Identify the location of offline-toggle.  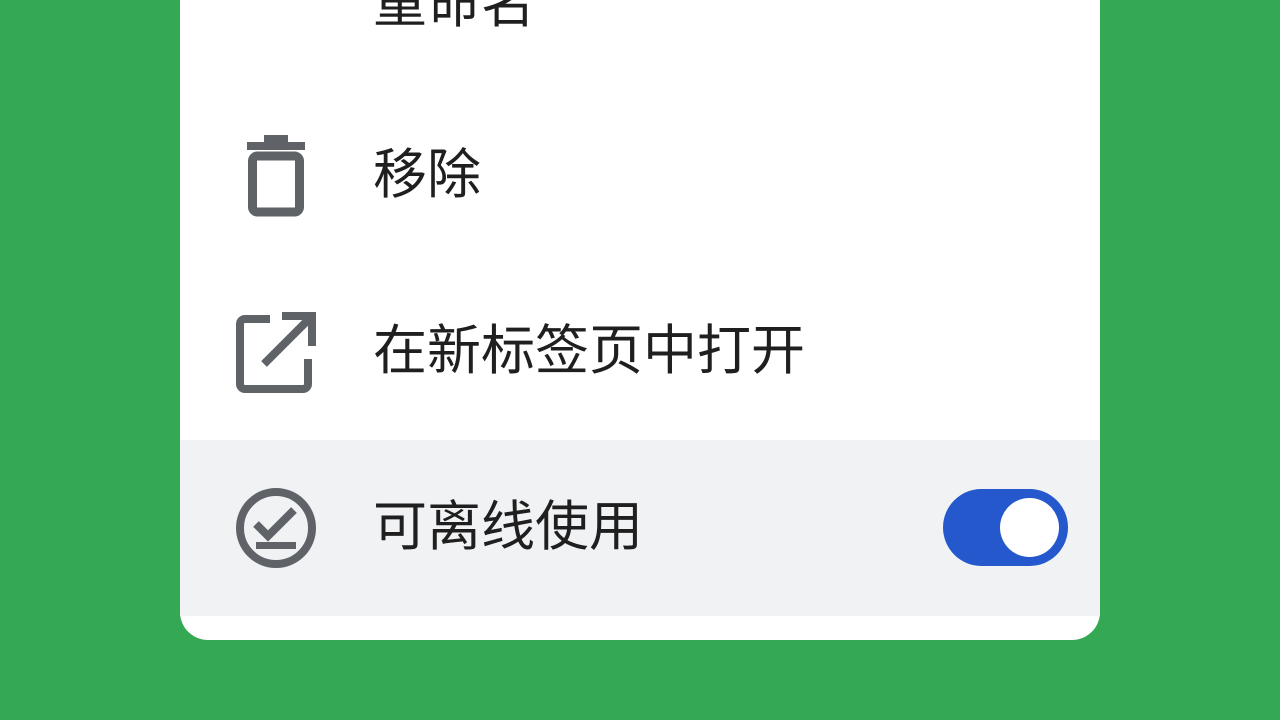
(1005, 527).